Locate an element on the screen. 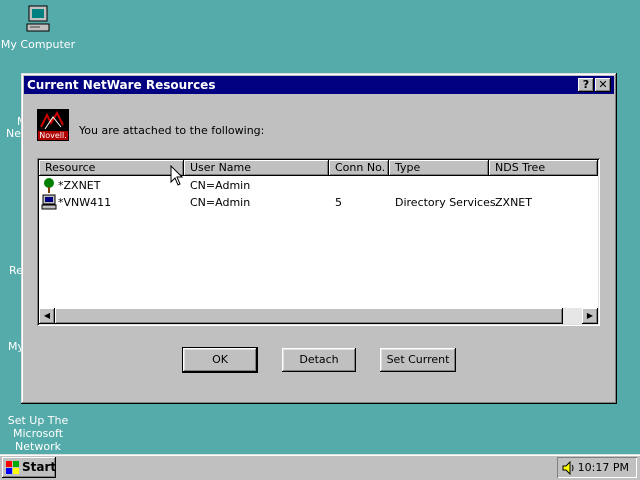  scroll-thumb is located at coordinates (309, 316).